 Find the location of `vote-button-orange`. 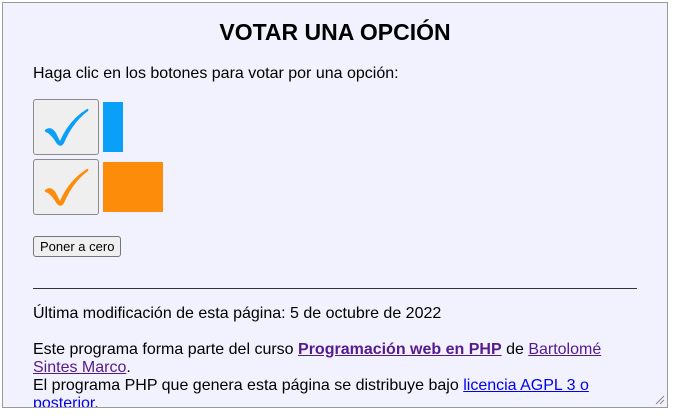

vote-button-orange is located at coordinates (66, 187).